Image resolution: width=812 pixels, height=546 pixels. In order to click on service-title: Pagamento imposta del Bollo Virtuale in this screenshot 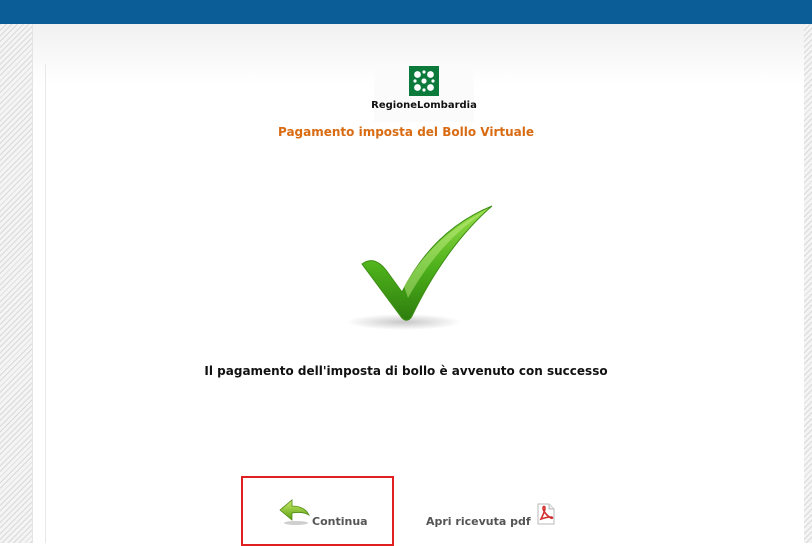, I will do `click(405, 132)`.